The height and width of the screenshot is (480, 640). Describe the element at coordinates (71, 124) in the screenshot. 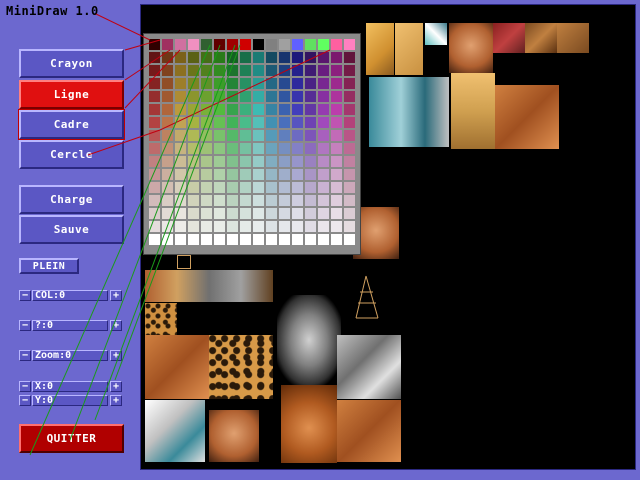

I see `cadre-button: Cadre` at that location.